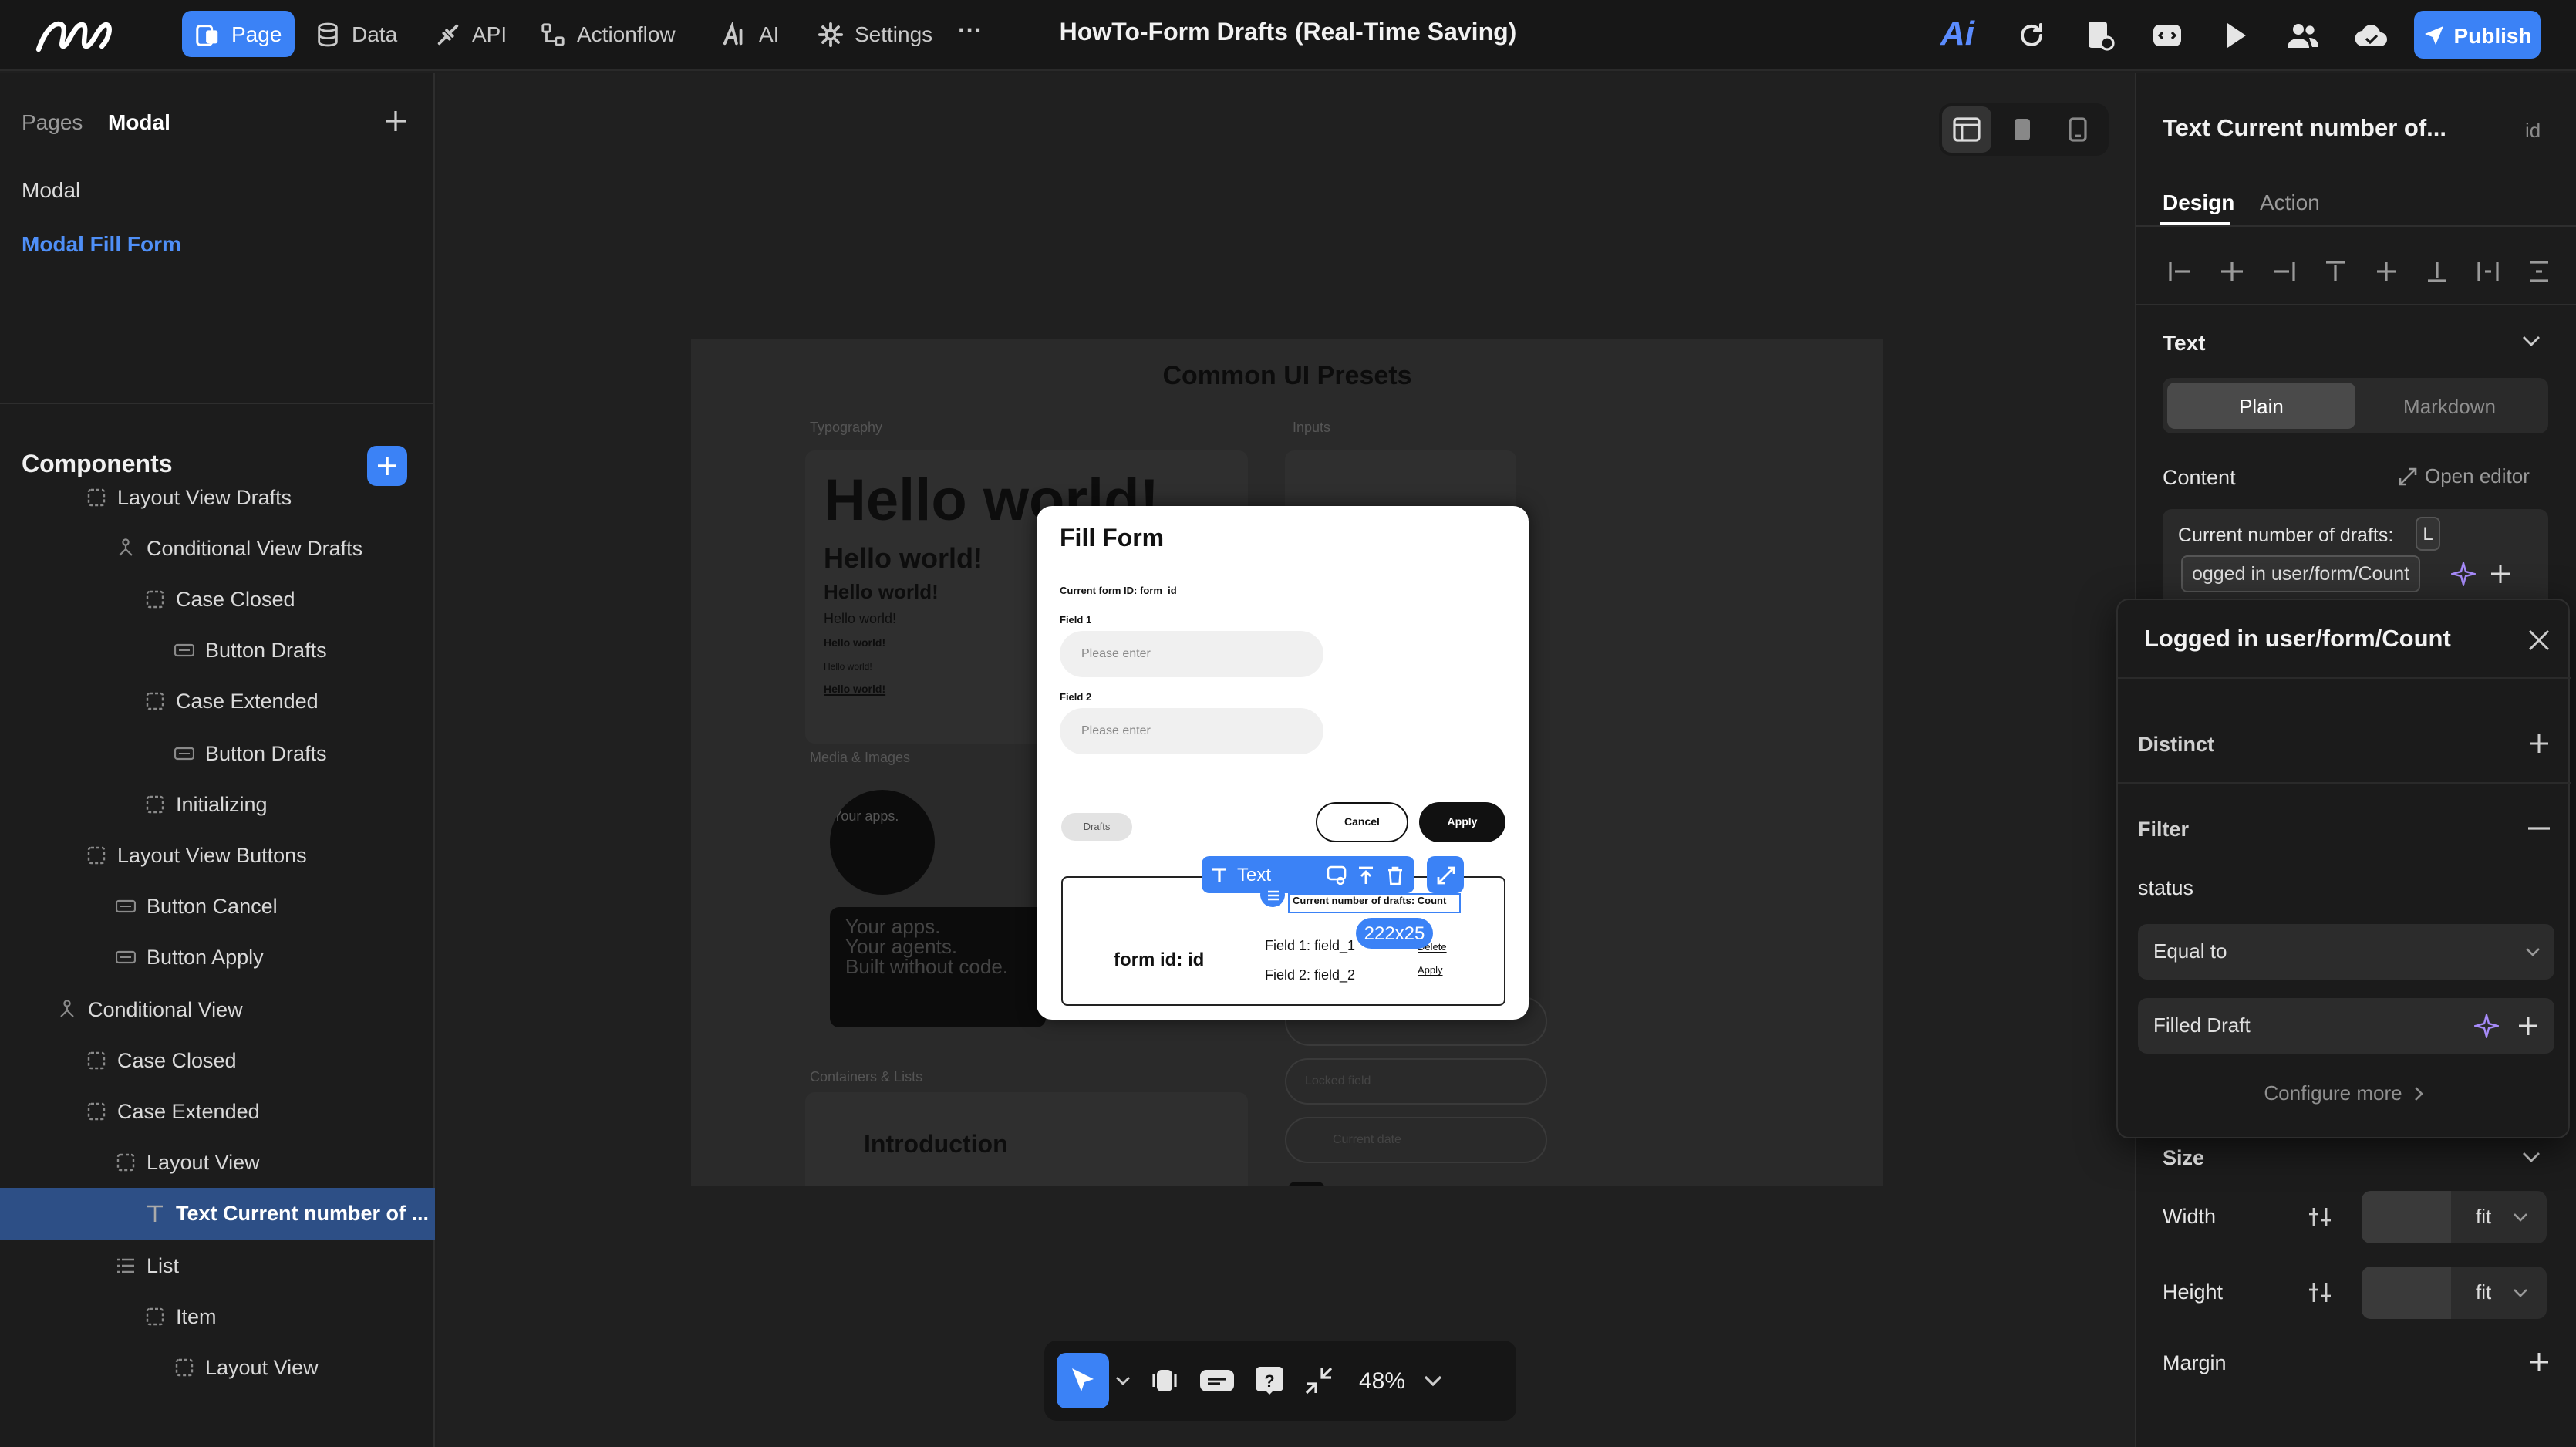 This screenshot has width=2576, height=1447. Describe the element at coordinates (2198, 202) in the screenshot. I see `tab-design: Design` at that location.